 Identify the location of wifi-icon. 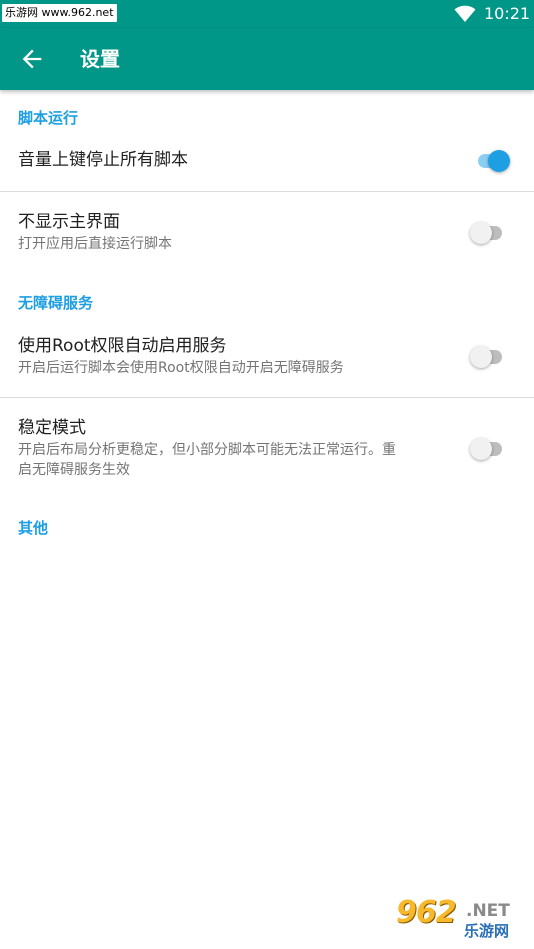
(465, 13).